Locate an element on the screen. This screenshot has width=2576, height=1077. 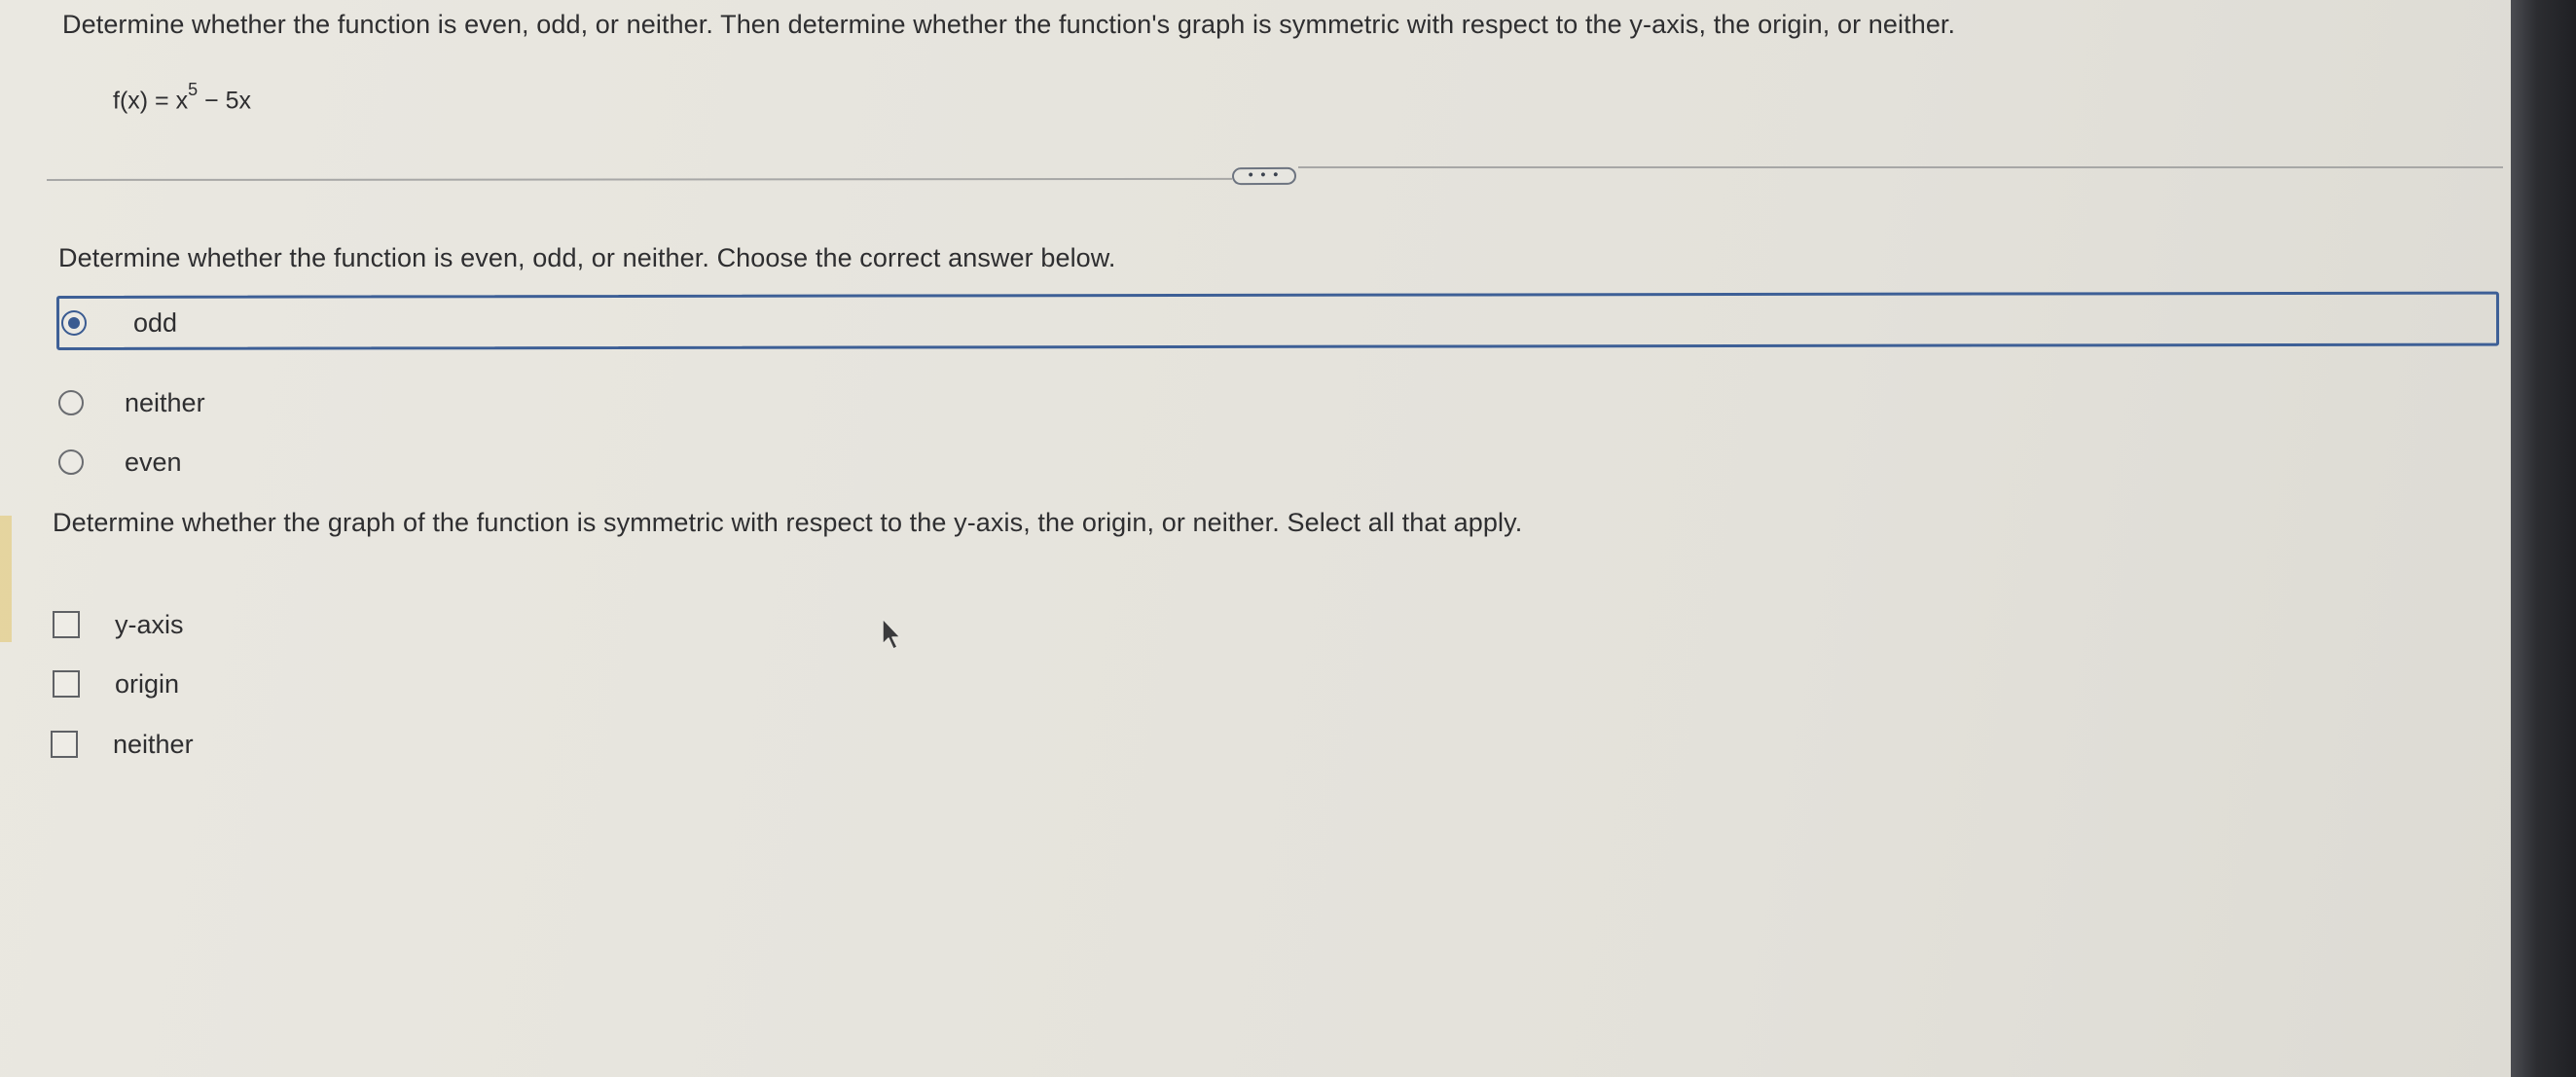
mouse-cursor-icon is located at coordinates (891, 634).